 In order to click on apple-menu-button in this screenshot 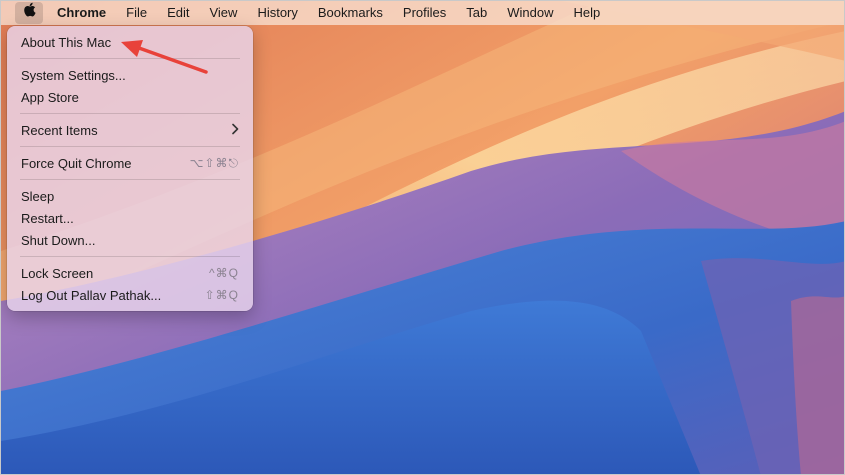, I will do `click(29, 13)`.